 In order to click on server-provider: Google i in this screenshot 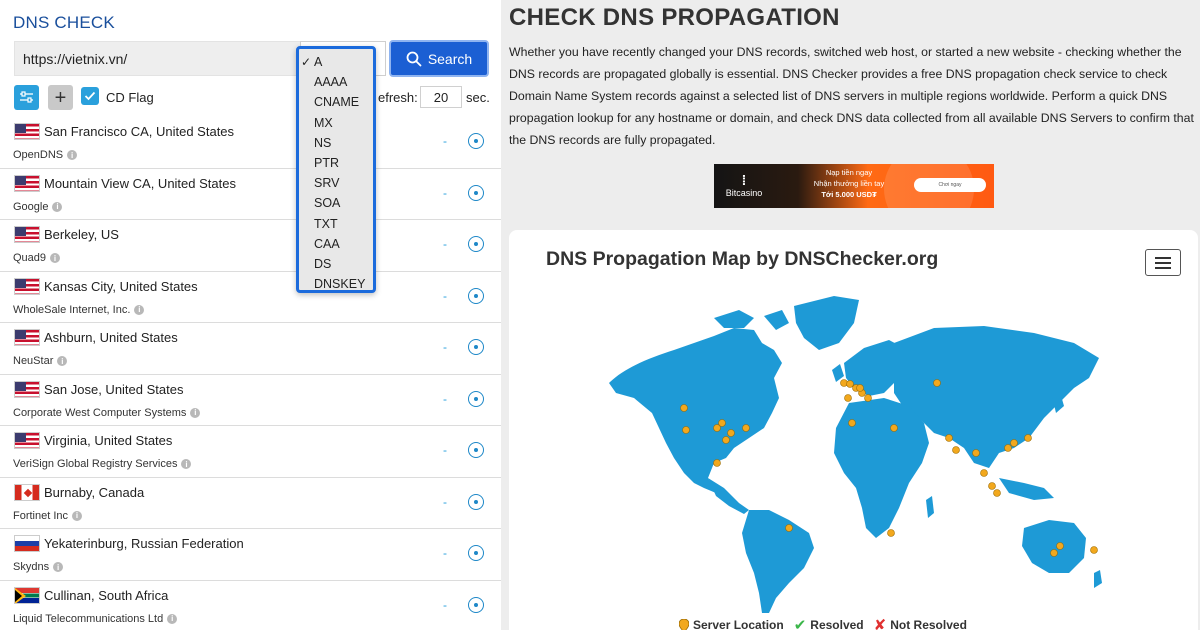, I will do `click(38, 207)`.